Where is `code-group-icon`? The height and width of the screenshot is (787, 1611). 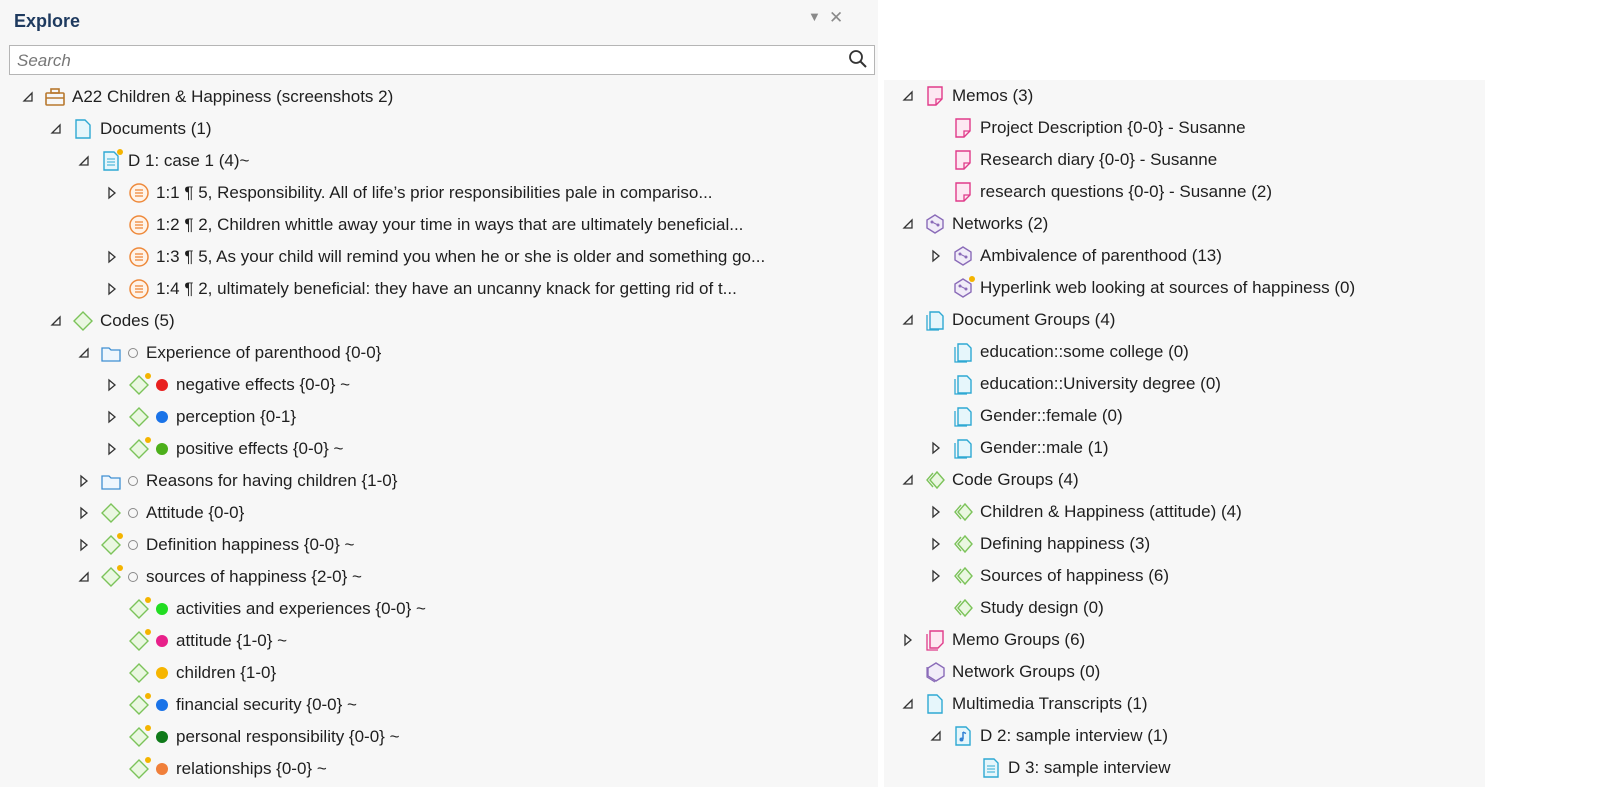
code-group-icon is located at coordinates (963, 576).